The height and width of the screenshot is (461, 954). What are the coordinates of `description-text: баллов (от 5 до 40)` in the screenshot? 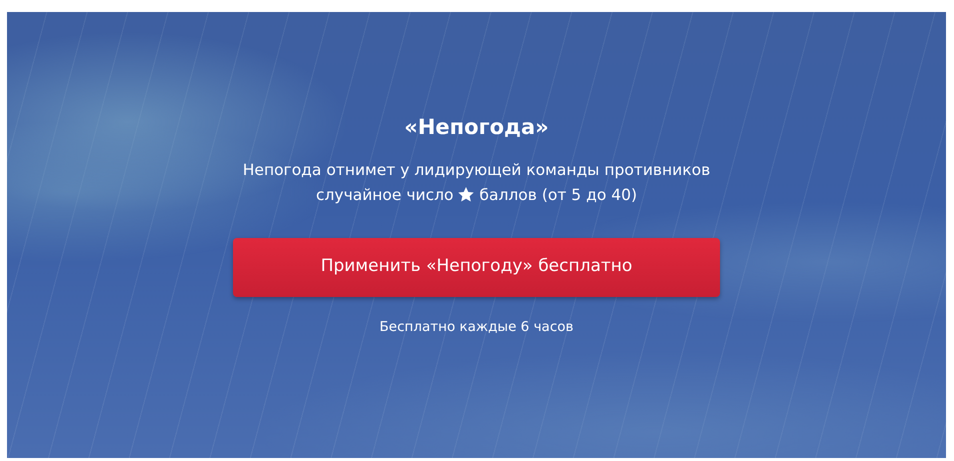 It's located at (558, 195).